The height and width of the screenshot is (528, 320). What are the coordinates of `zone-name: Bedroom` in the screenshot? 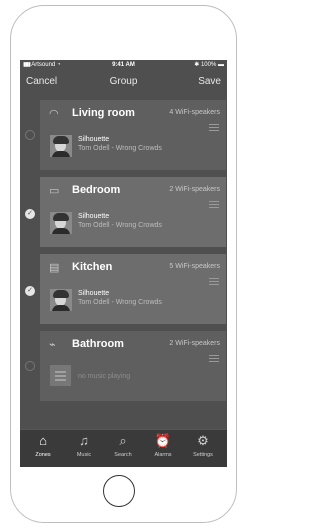 It's located at (96, 190).